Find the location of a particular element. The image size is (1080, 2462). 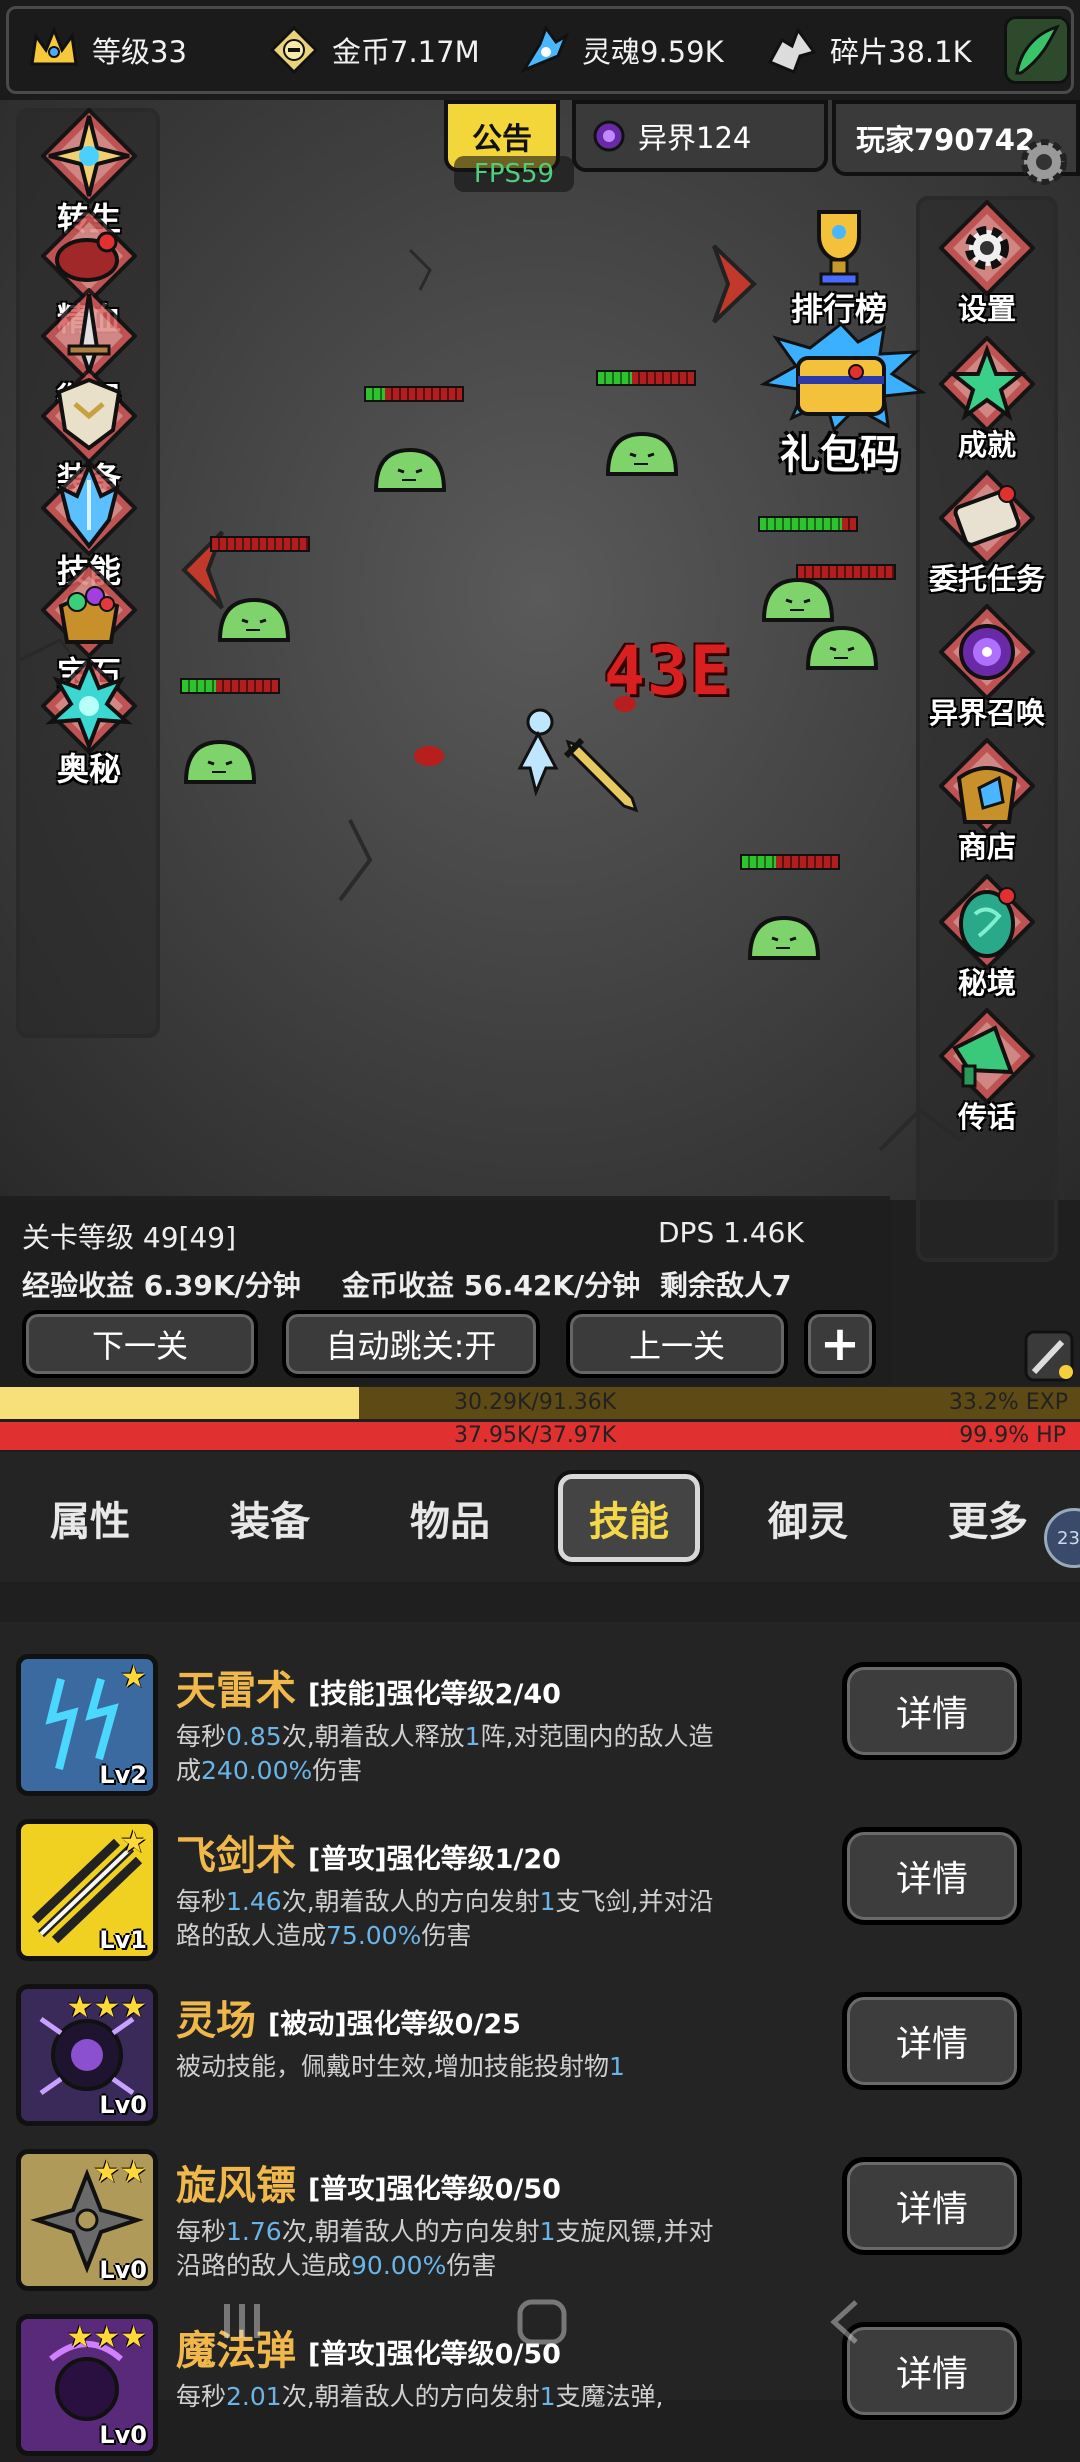

add-button: + is located at coordinates (840, 1344).